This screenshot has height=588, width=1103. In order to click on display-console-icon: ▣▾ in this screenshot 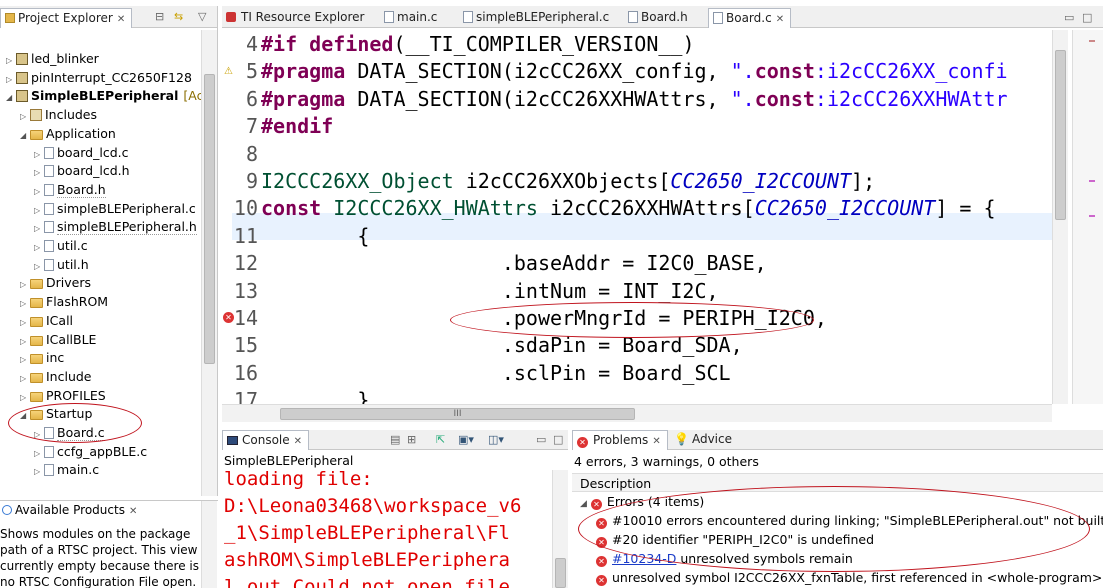, I will do `click(466, 439)`.